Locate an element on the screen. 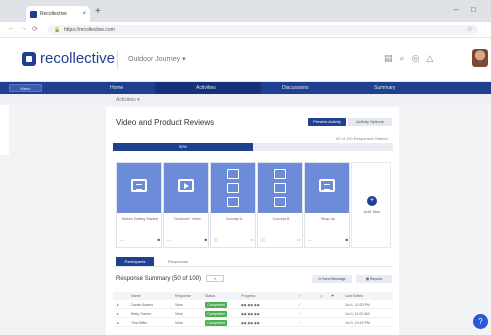  add-task-card: + Add Task is located at coordinates (371, 205).